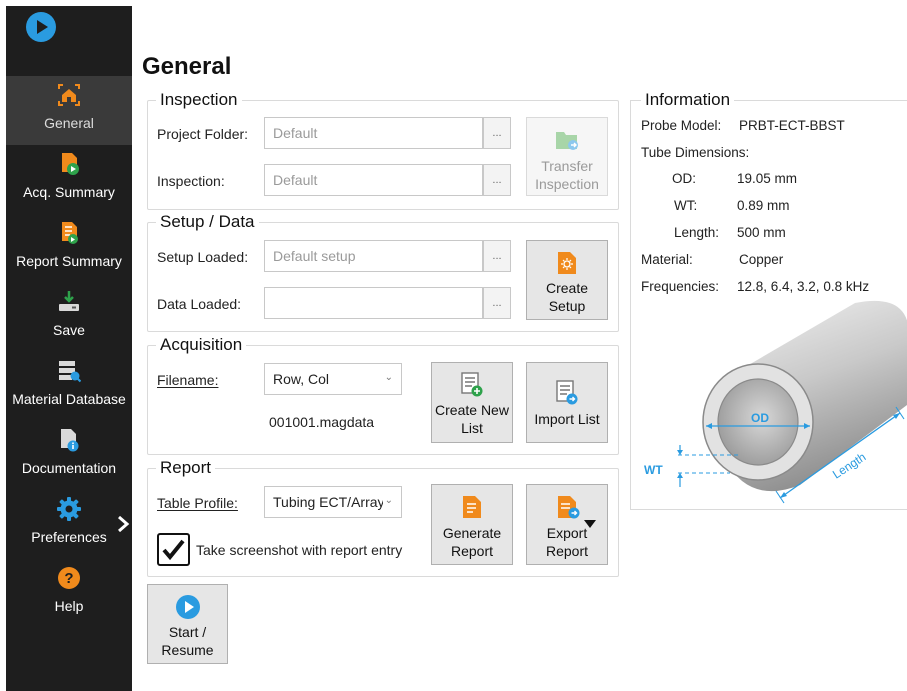  I want to click on create-new-list-label-2: List, so click(472, 428).